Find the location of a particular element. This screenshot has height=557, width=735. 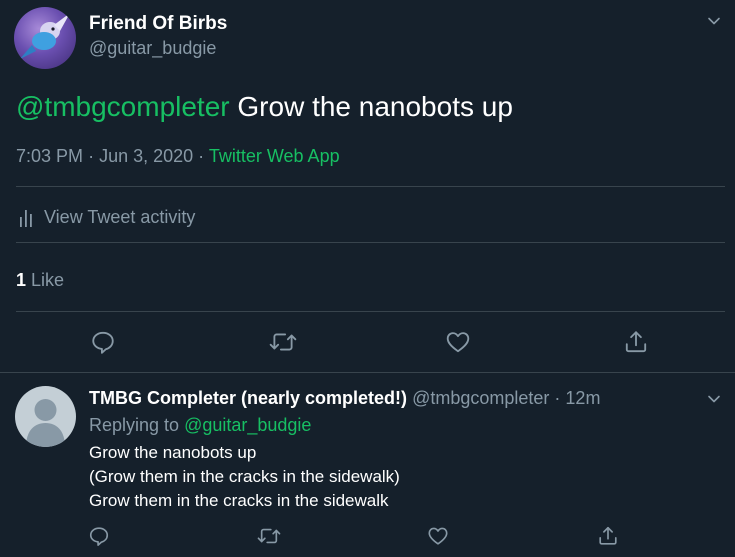

share-button is located at coordinates (636, 342).